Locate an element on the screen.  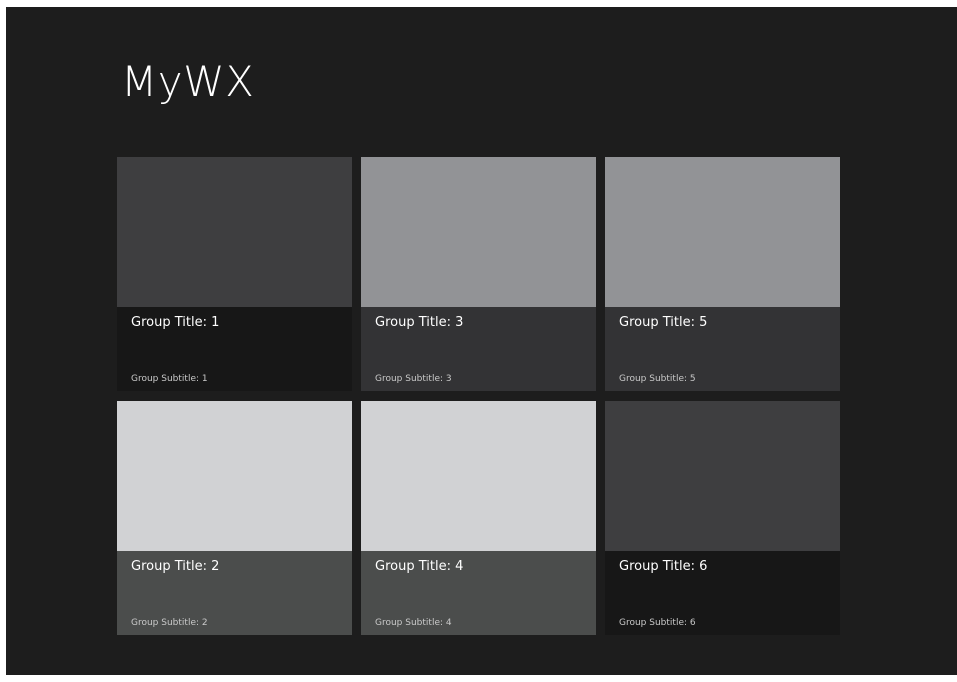
group-subtitle: Group Subtitle: 2 is located at coordinates (169, 623).